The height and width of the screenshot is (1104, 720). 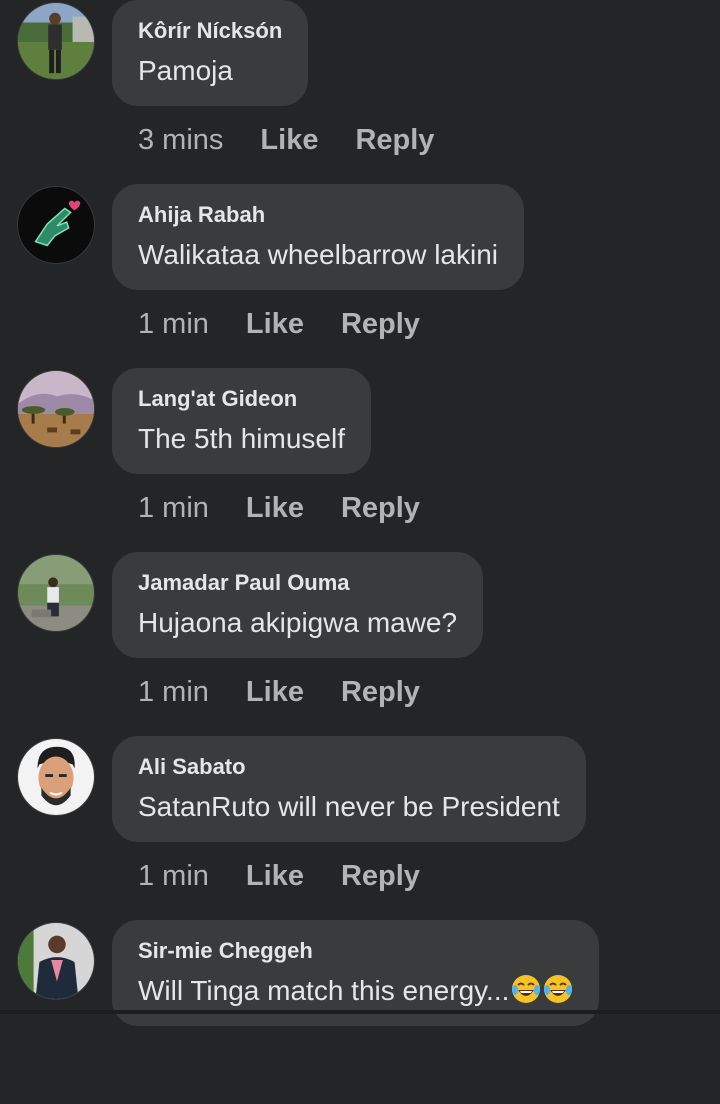 I want to click on comment-timestamp: 3 mins, so click(x=180, y=140).